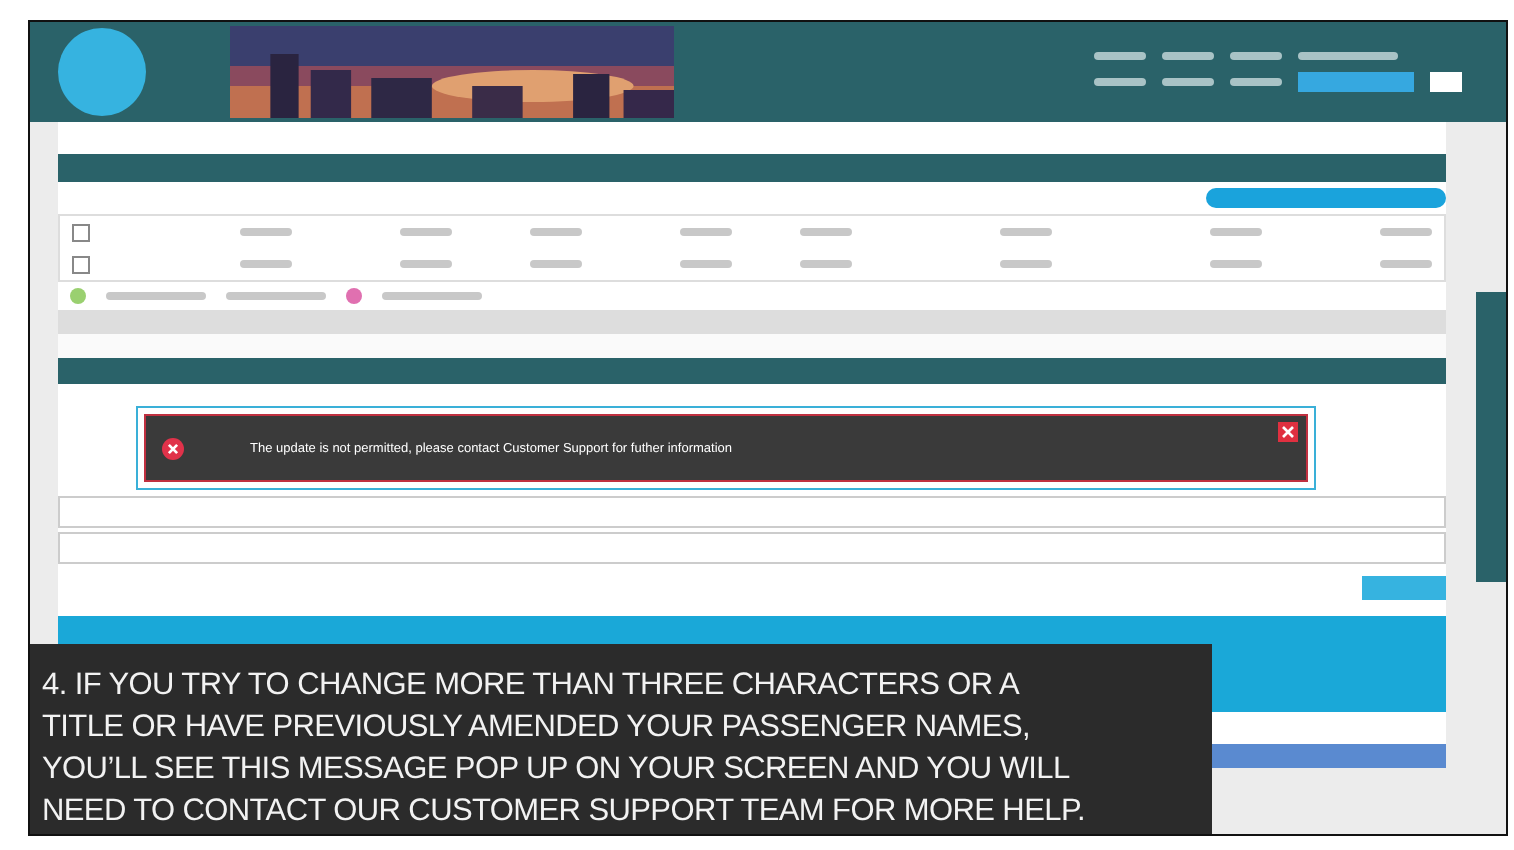  What do you see at coordinates (1491, 437) in the screenshot?
I see `reminders-tab` at bounding box center [1491, 437].